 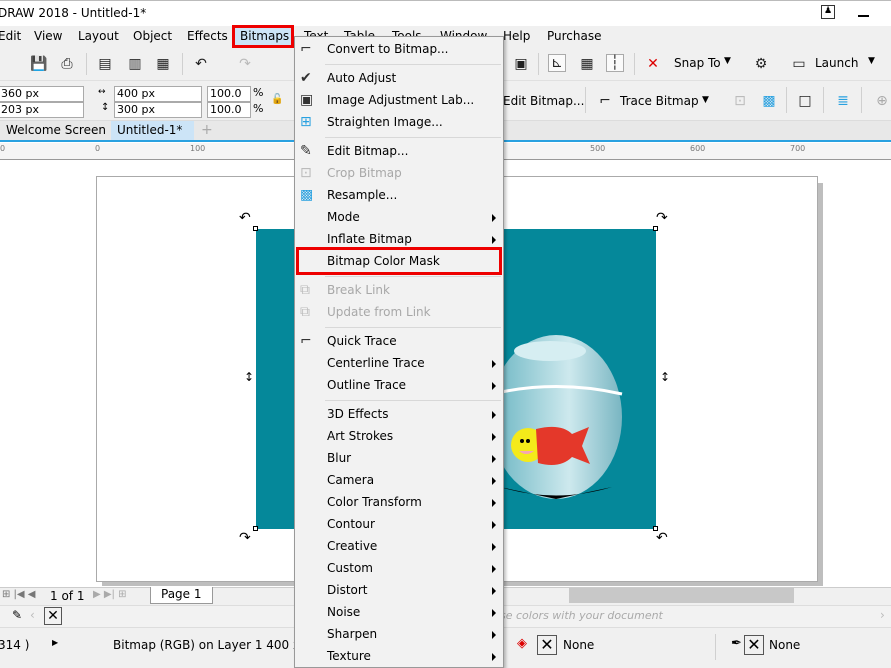 I want to click on cut-icon: ▤, so click(x=105, y=64).